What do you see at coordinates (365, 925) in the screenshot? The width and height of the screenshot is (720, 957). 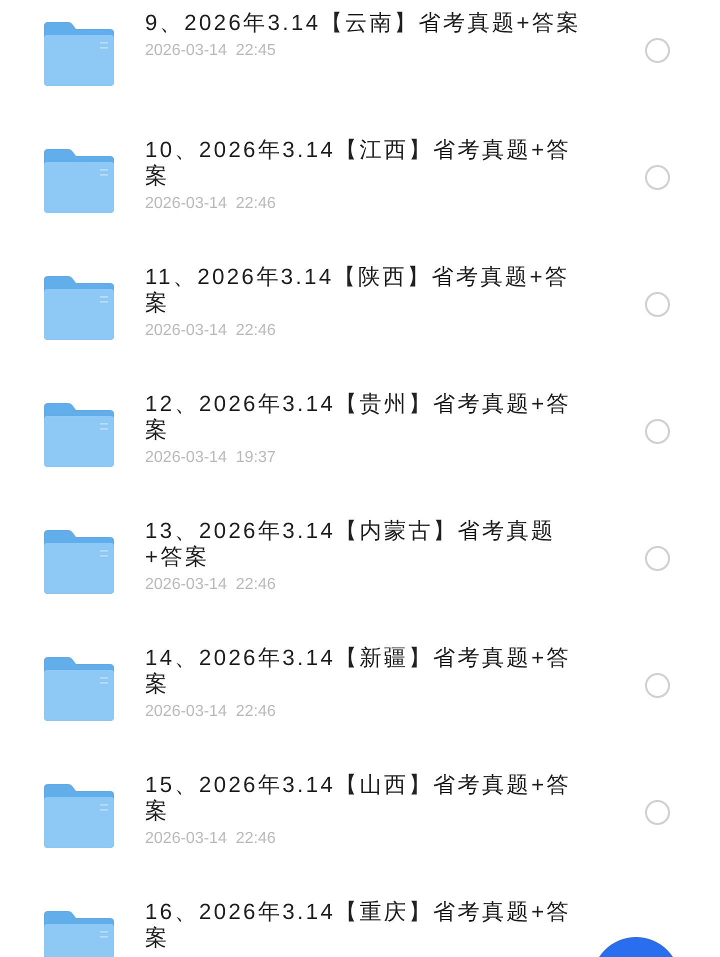 I see `file-name: 16、2026年3.14【重庆】省考真题+答案` at bounding box center [365, 925].